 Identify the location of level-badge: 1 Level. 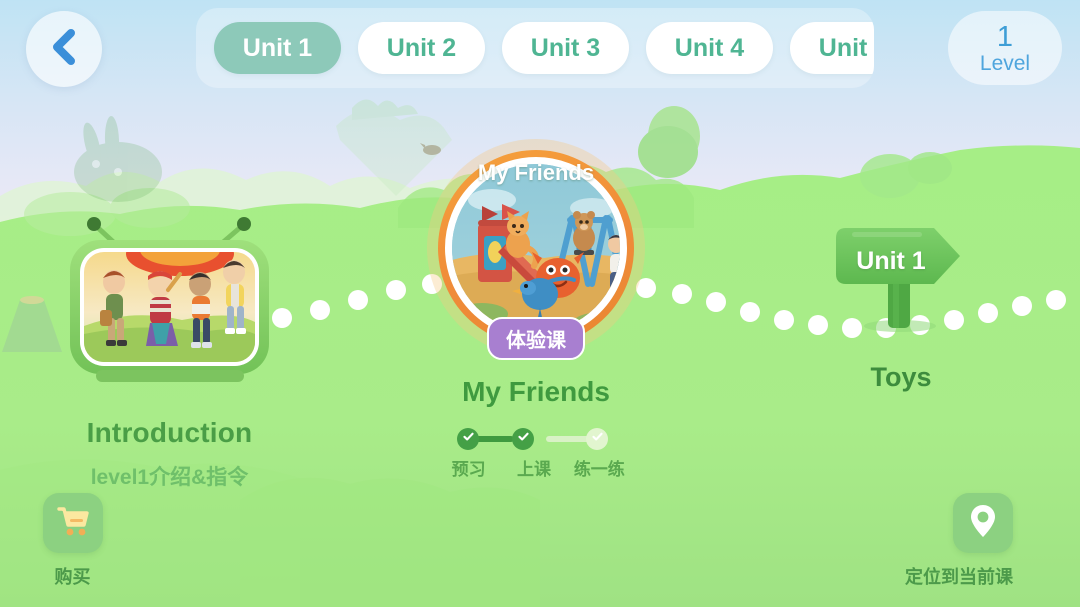
(1005, 48).